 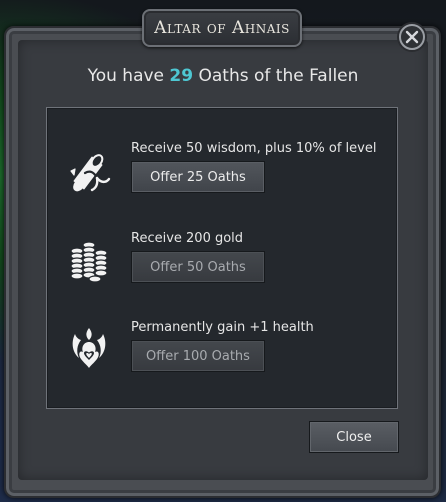 I want to click on oath-count-headline: You have 29 Oaths of the Fallen, so click(x=223, y=76).